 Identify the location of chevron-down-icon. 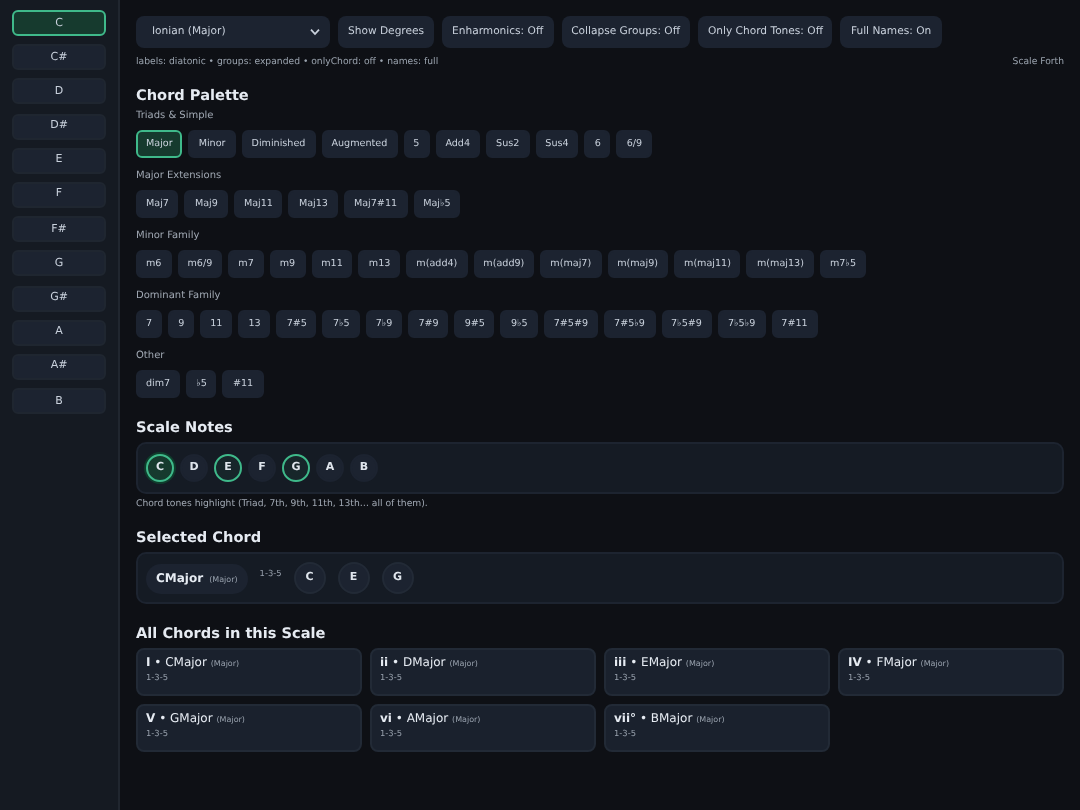
(315, 32).